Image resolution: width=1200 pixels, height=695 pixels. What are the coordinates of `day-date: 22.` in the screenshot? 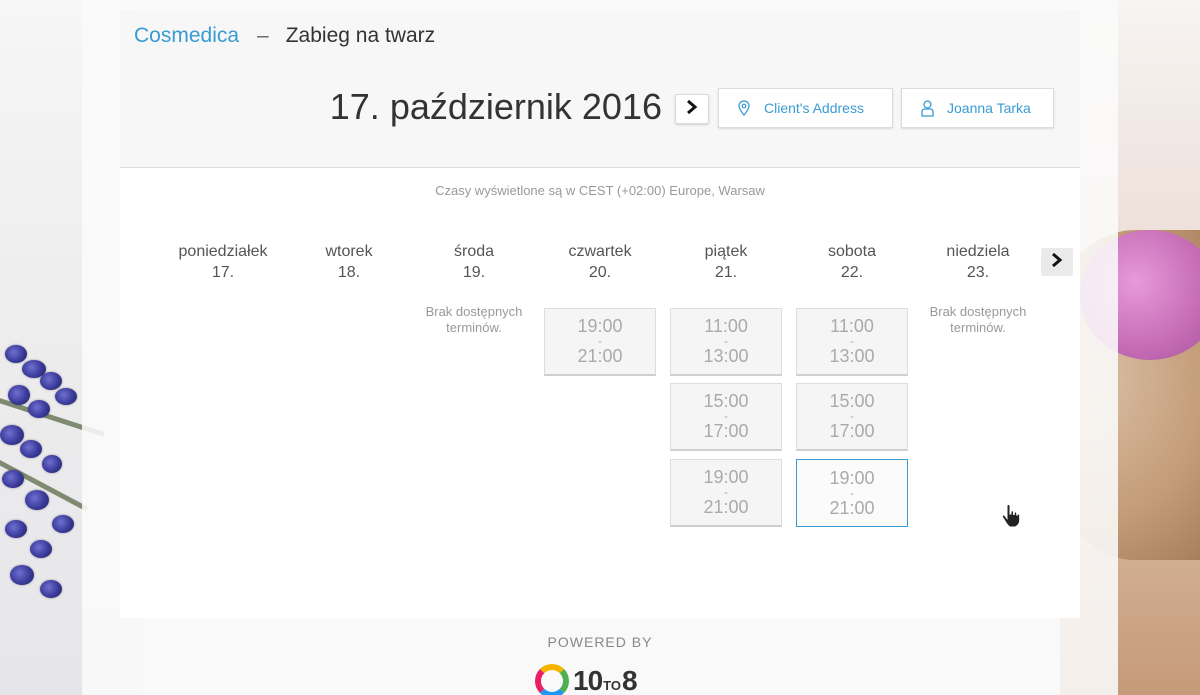 It's located at (852, 272).